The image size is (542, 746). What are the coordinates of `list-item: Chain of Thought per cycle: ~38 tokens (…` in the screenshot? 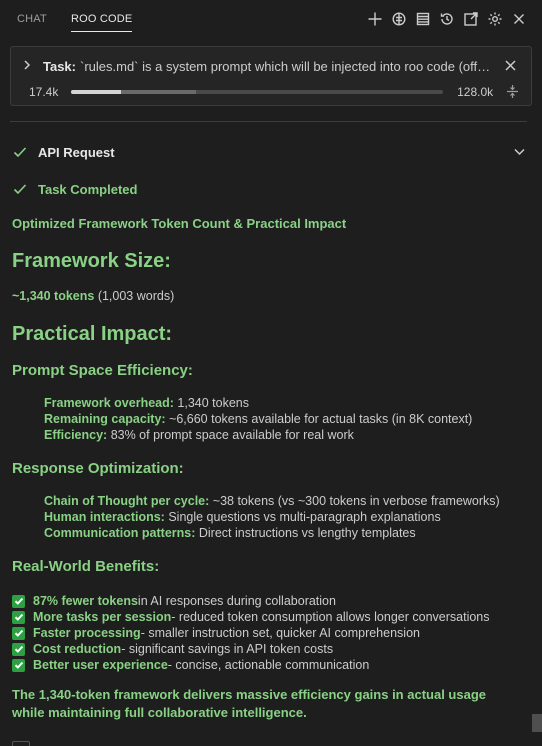 It's located at (272, 502).